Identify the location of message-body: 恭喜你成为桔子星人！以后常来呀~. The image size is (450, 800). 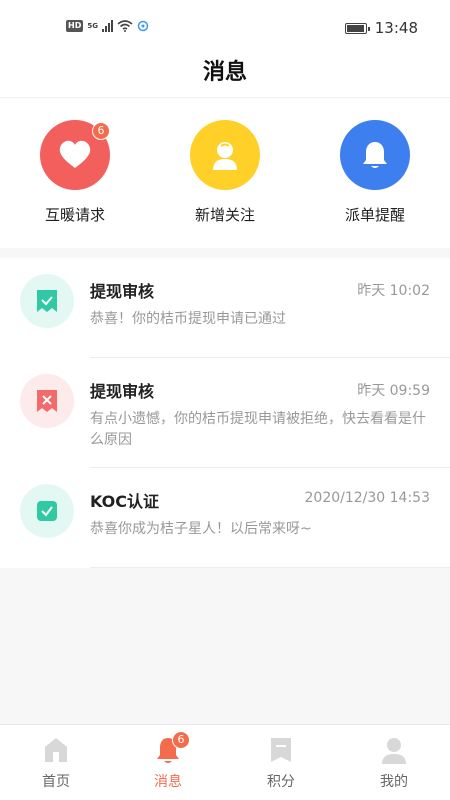
(201, 529).